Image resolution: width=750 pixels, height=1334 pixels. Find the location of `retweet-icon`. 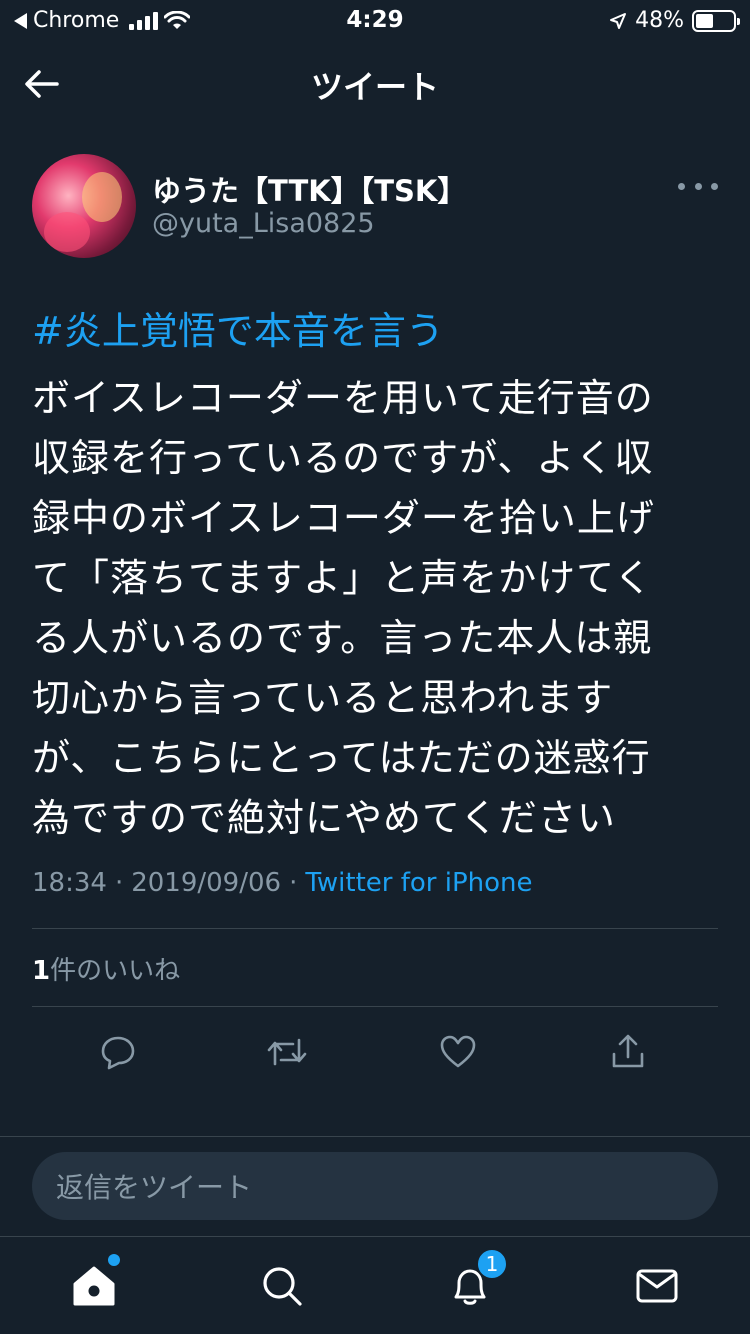

retweet-icon is located at coordinates (287, 1052).